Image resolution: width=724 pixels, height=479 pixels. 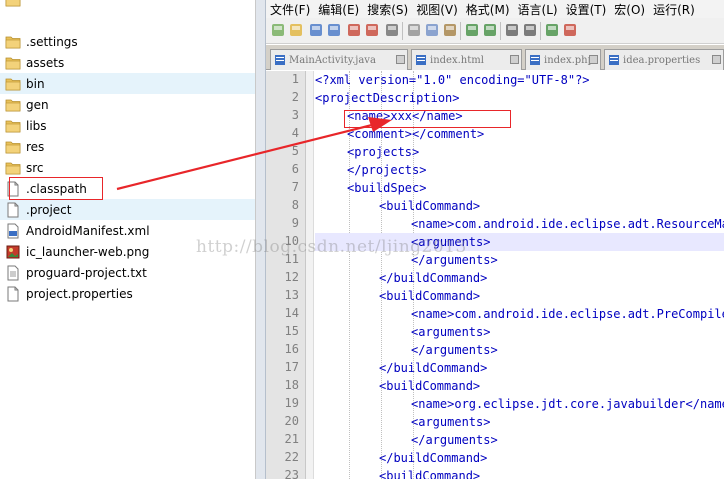 I want to click on code-text: <projectDescription>, so click(x=387, y=98).